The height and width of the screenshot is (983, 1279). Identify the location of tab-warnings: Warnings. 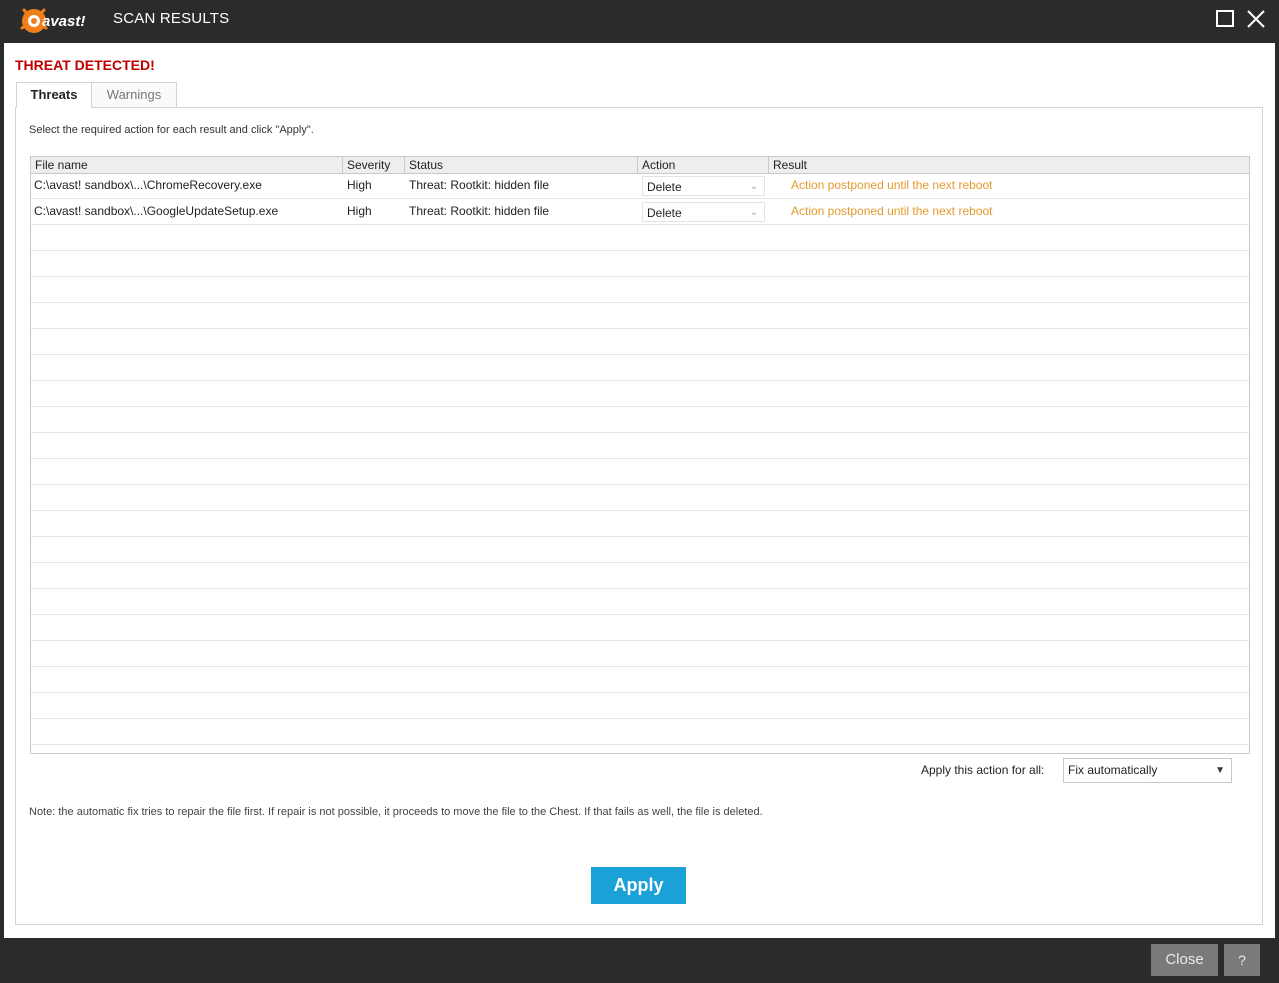
(134, 94).